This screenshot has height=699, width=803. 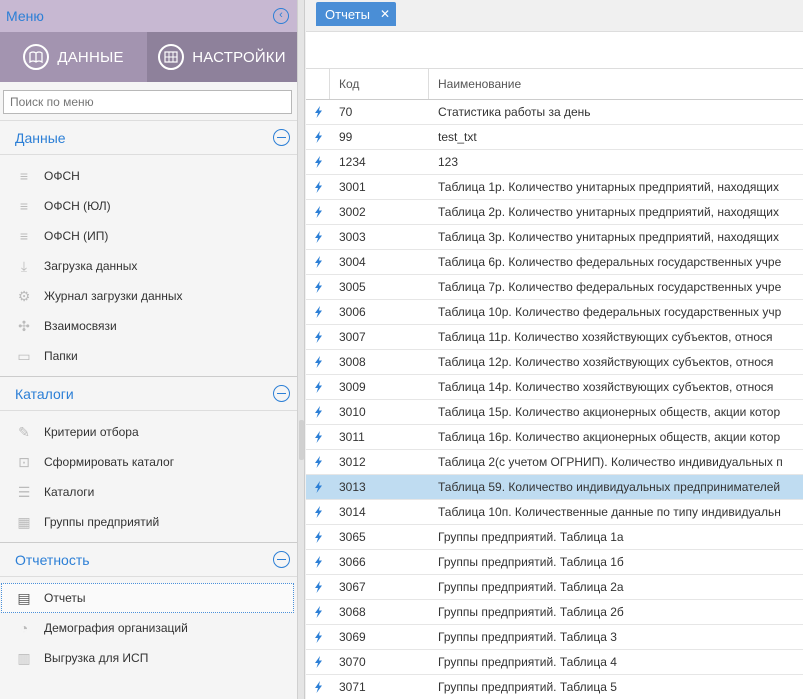 I want to click on menu-item-data-upload: ⤓ Загрузка данных, so click(x=148, y=266).